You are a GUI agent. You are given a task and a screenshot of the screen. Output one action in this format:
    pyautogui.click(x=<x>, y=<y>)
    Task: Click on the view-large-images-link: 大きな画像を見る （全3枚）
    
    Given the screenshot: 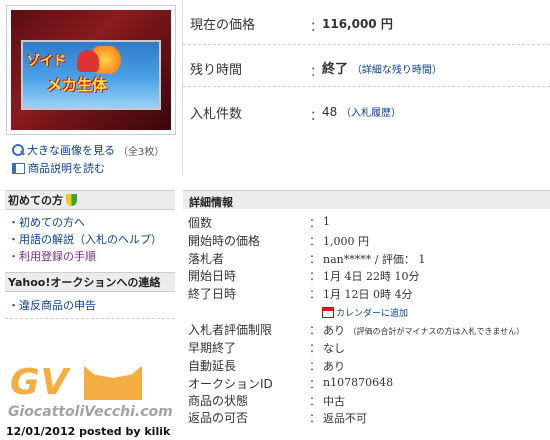 What is the action you would take?
    pyautogui.click(x=88, y=150)
    